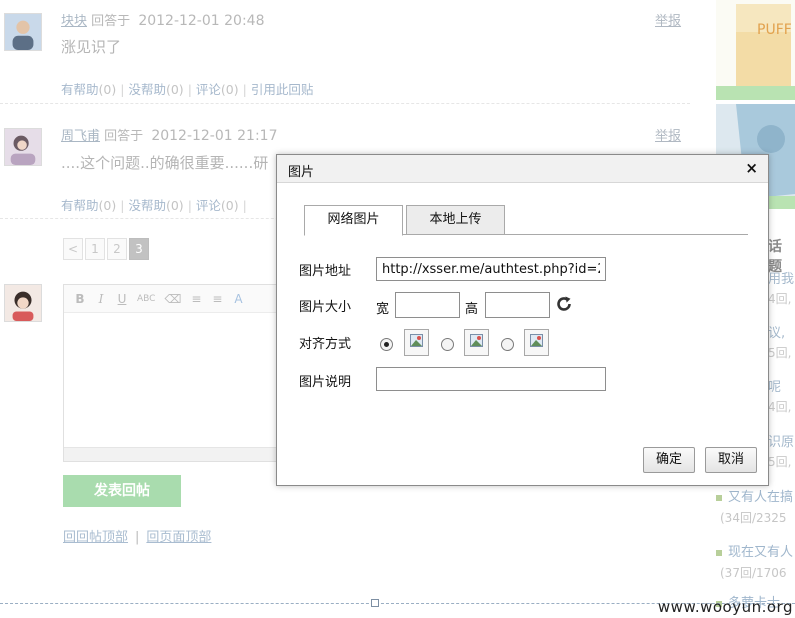  Describe the element at coordinates (774, 30) in the screenshot. I see `svg-text: PUFF` at that location.